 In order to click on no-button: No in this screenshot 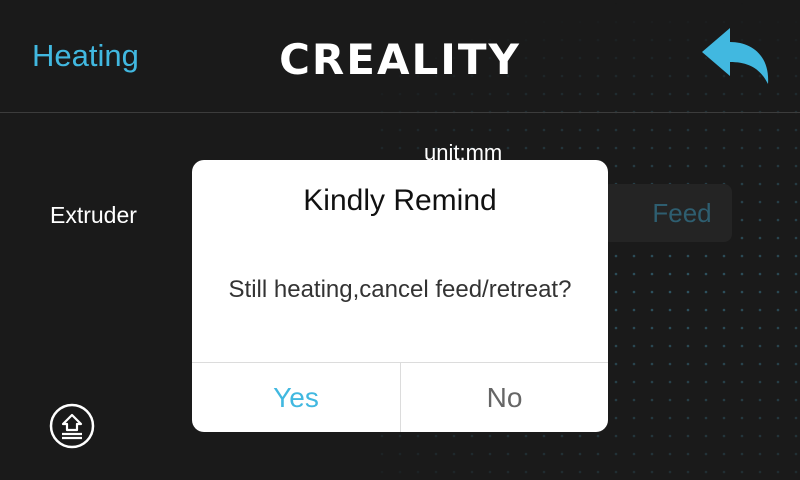, I will do `click(504, 397)`.